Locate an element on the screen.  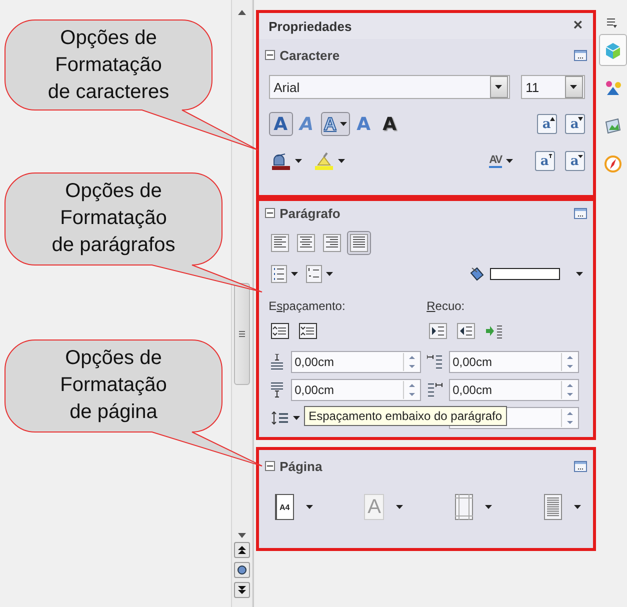
sidebar-menu-icon is located at coordinates (611, 23).